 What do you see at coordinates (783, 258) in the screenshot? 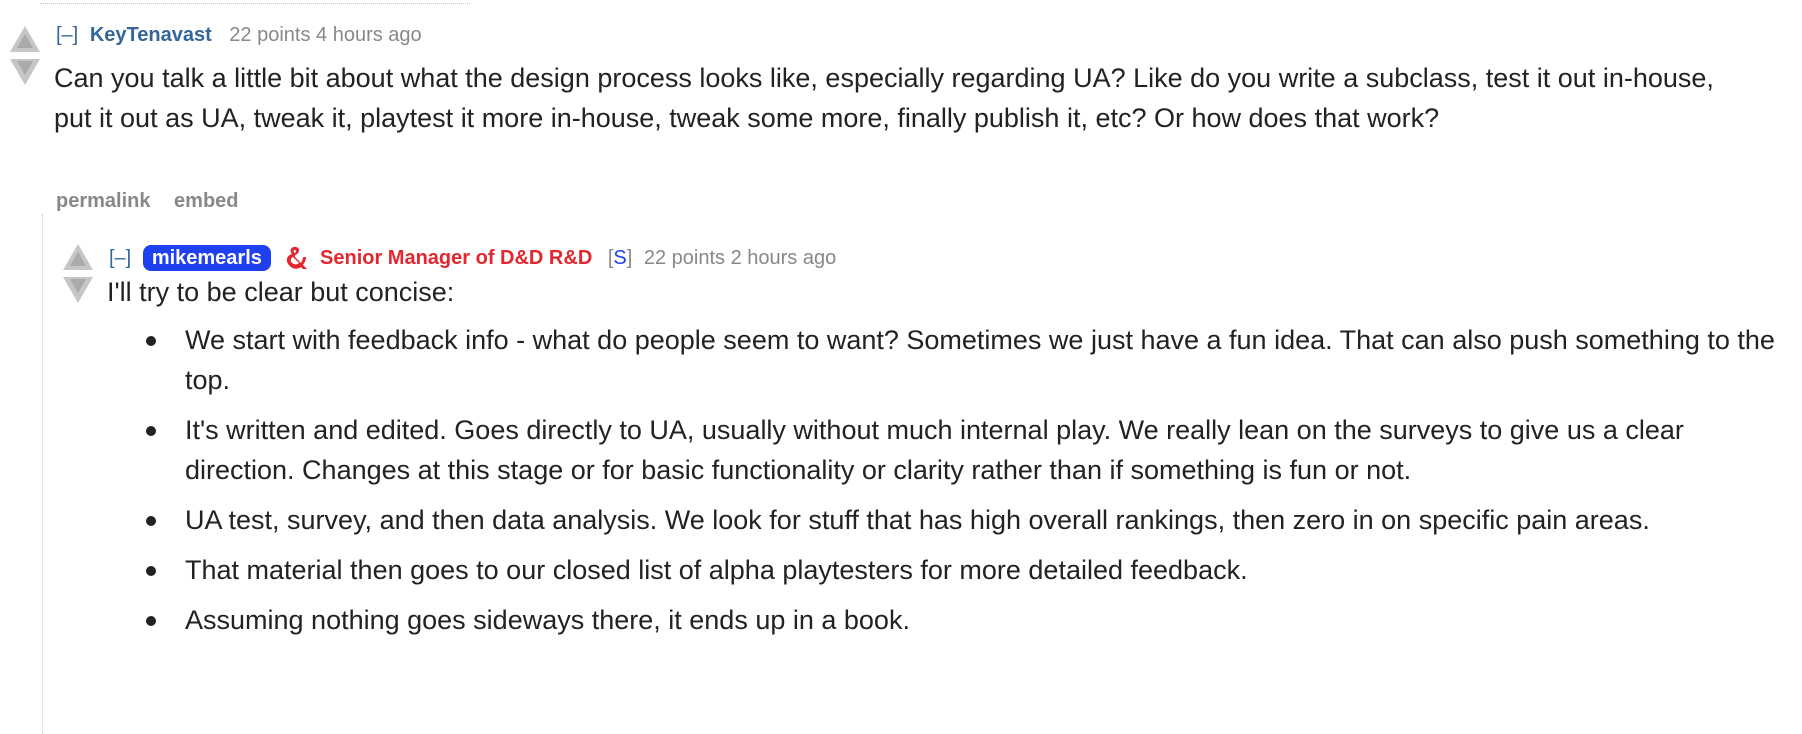
I see `comment-age: 2 hours ago` at bounding box center [783, 258].